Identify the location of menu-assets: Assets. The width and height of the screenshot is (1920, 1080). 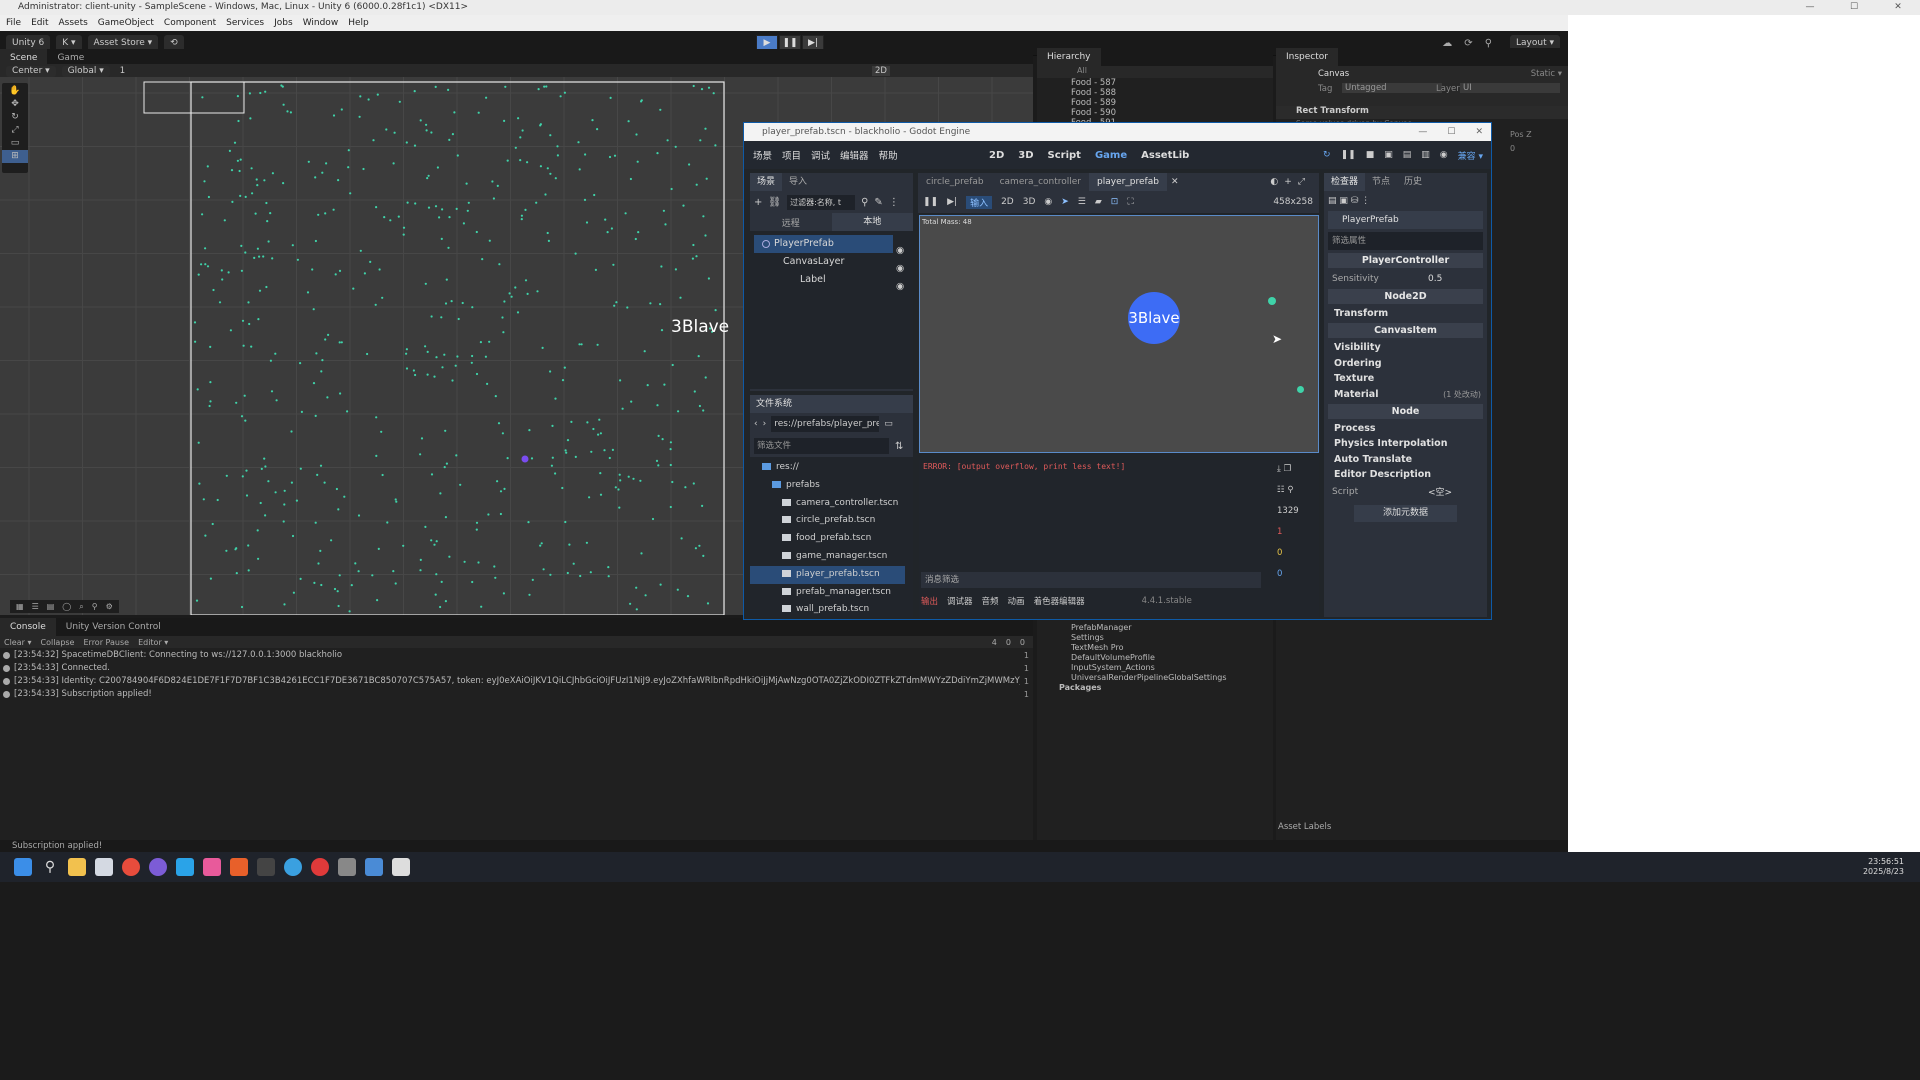
(73, 23).